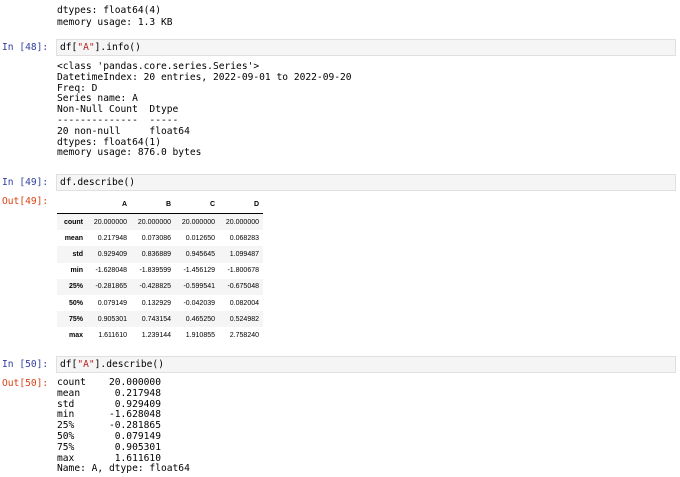 The image size is (680, 477). What do you see at coordinates (112, 335) in the screenshot?
I see `table-cell: 1.611610` at bounding box center [112, 335].